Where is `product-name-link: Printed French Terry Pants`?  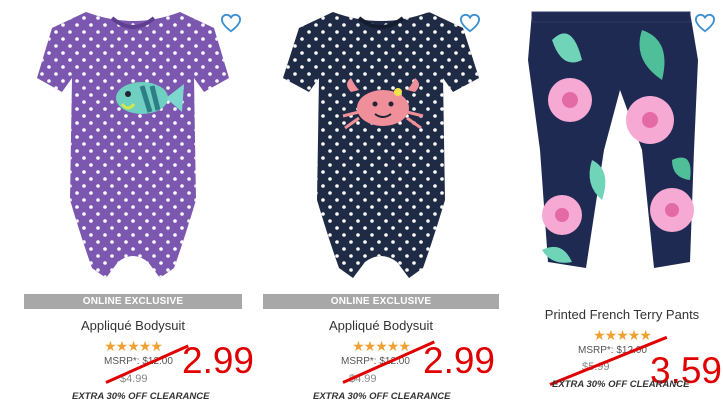
product-name-link: Printed French Terry Pants is located at coordinates (622, 314).